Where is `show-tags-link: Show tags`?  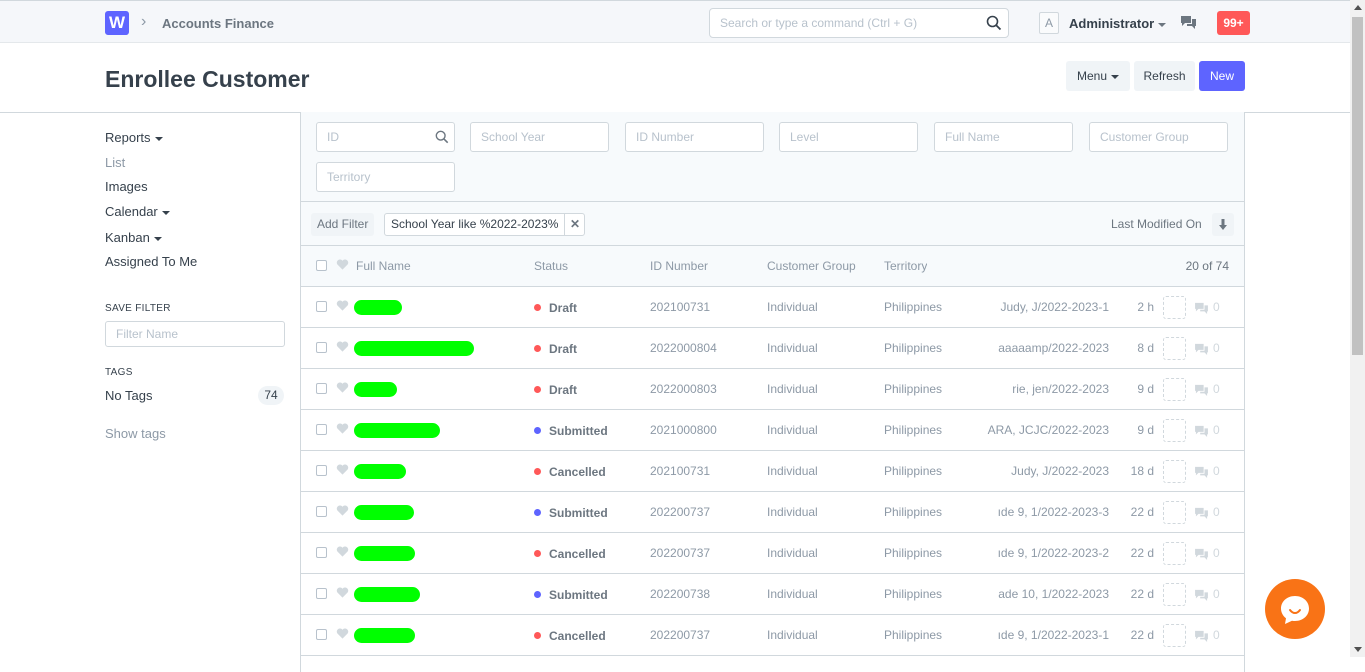
show-tags-link: Show tags is located at coordinates (135, 433).